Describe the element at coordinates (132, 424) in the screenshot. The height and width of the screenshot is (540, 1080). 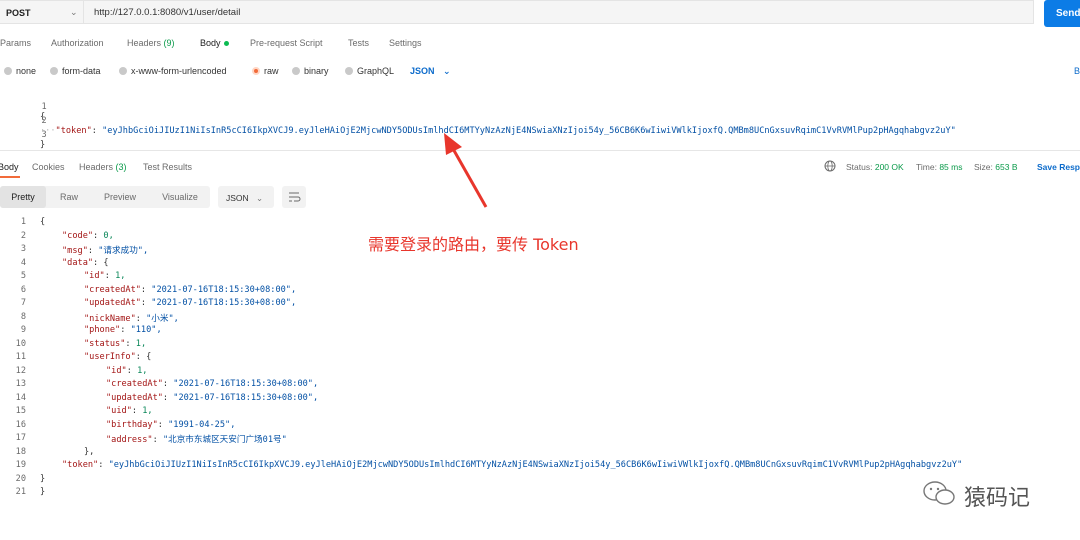
I see `json-key: "birthday"` at that location.